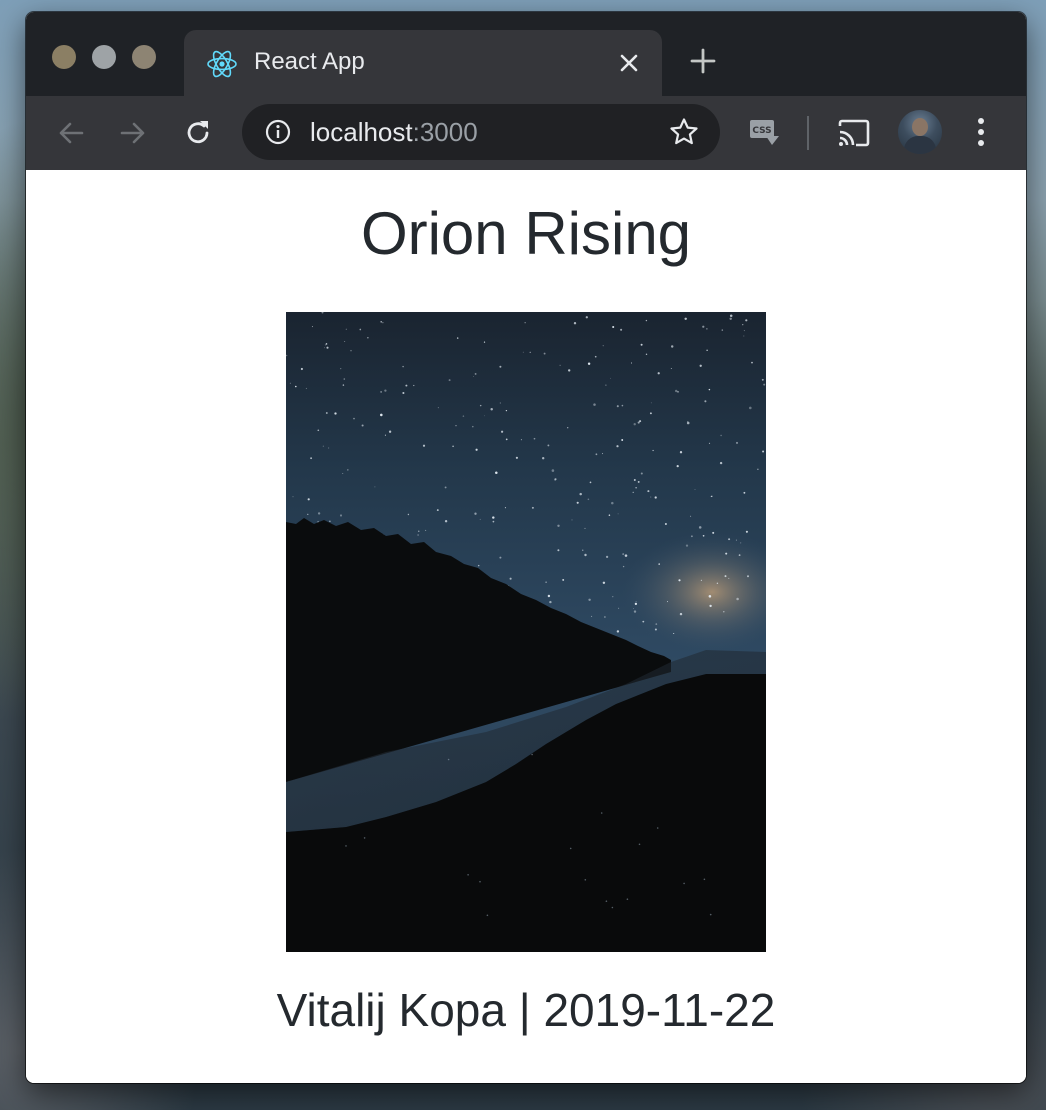 Image resolution: width=1046 pixels, height=1110 pixels. Describe the element at coordinates (64, 57) in the screenshot. I see `window-close-button` at that location.